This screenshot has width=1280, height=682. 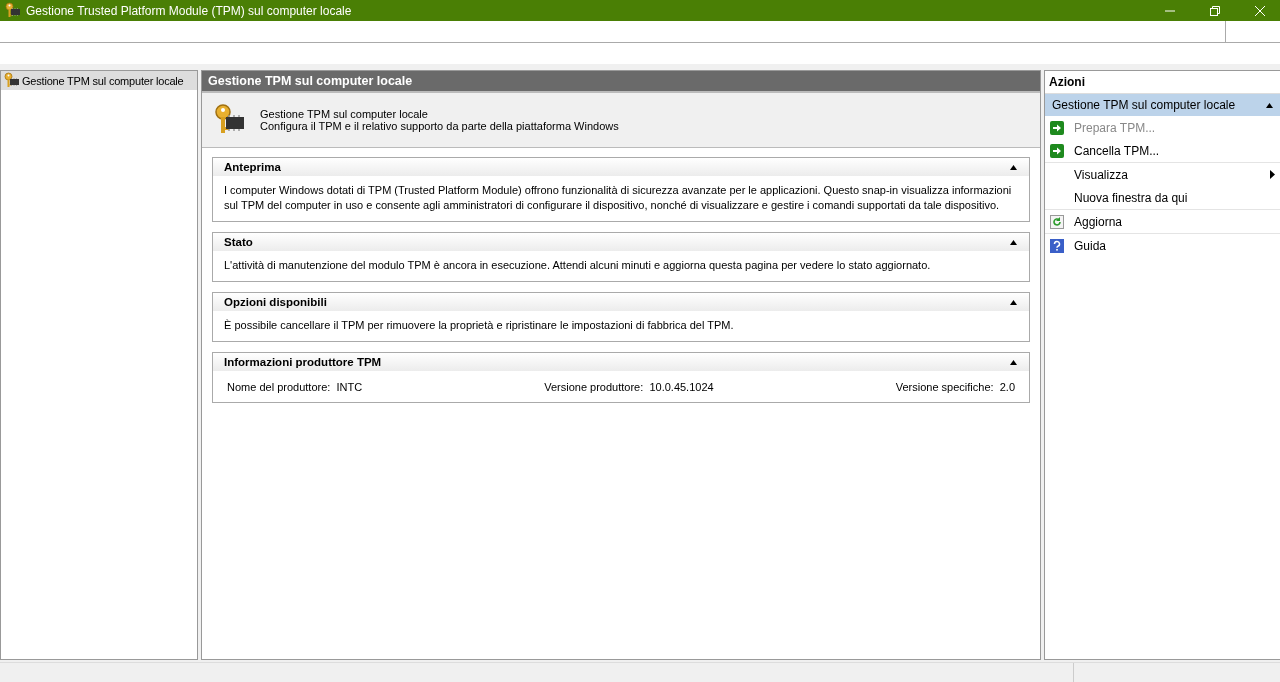 I want to click on section-title: Anteprima, so click(x=252, y=167).